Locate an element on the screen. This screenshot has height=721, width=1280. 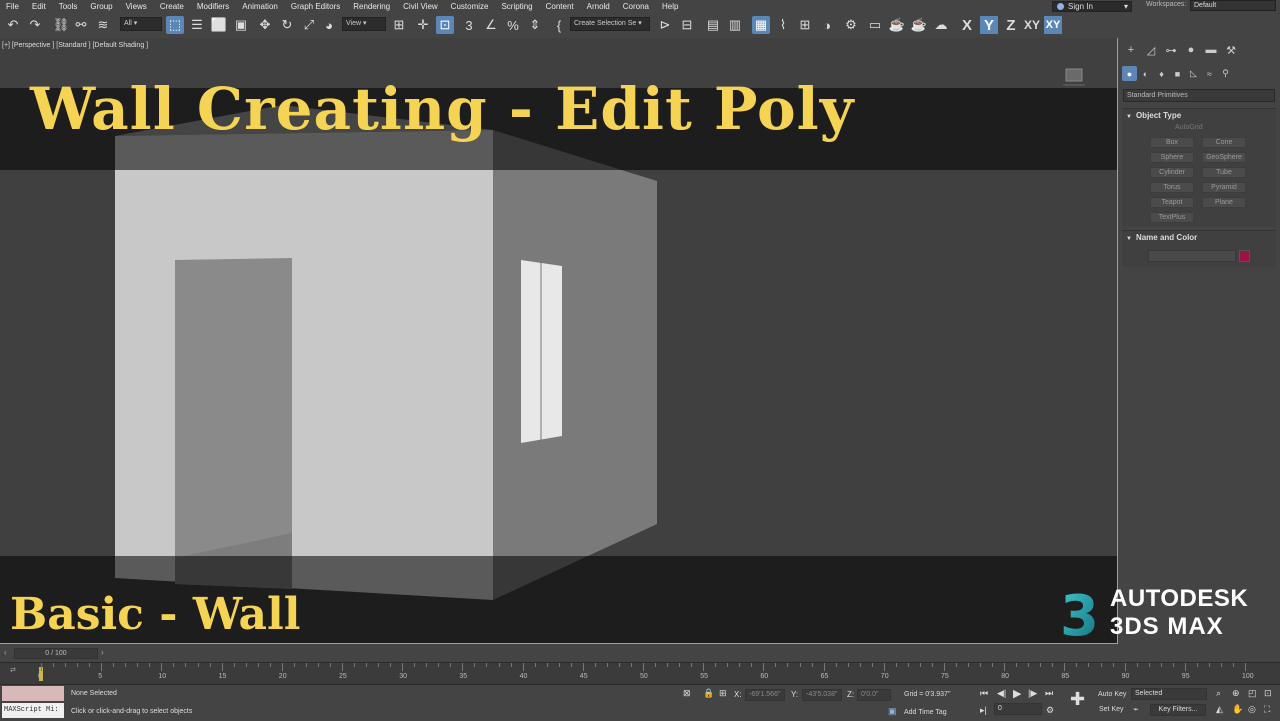
y-coordinate: -43'5.038" is located at coordinates (822, 695).